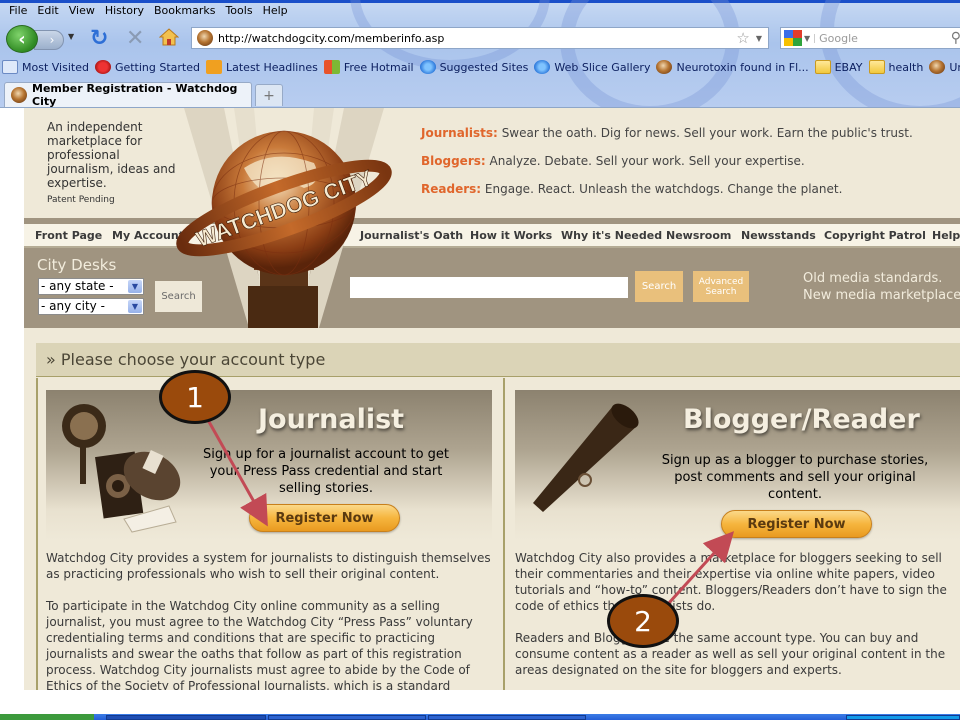 The height and width of the screenshot is (720, 960). Describe the element at coordinates (52, 40) in the screenshot. I see `chevron-right-icon: ›` at that location.